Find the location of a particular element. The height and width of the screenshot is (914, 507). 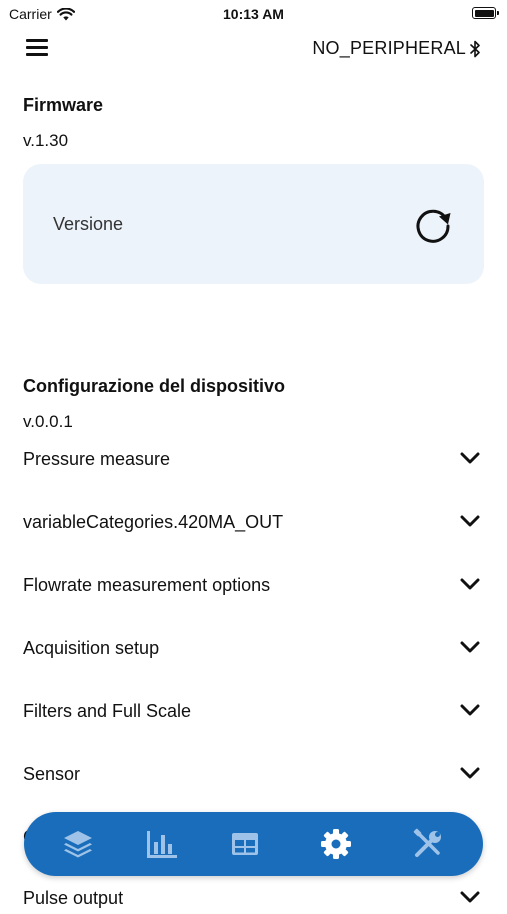

status-time: 10:13 AM is located at coordinates (253, 14).